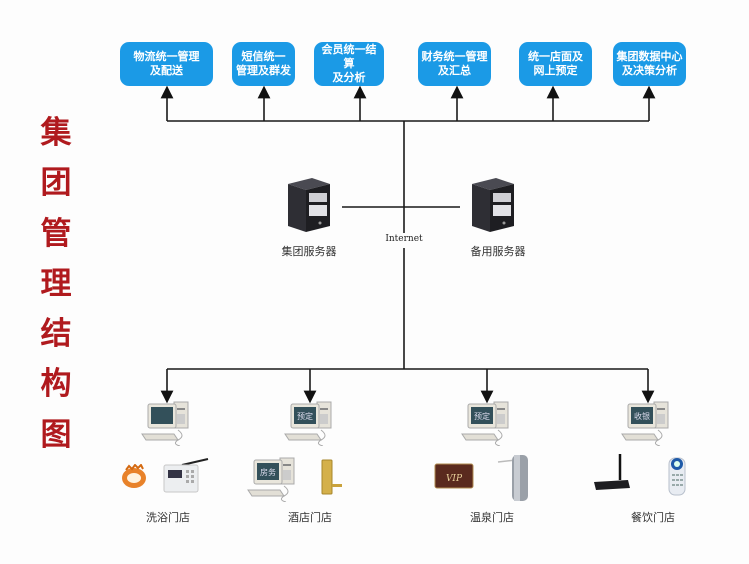 The image size is (749, 564). Describe the element at coordinates (168, 517) in the screenshot. I see `store-label-bath: 洗浴门店` at that location.